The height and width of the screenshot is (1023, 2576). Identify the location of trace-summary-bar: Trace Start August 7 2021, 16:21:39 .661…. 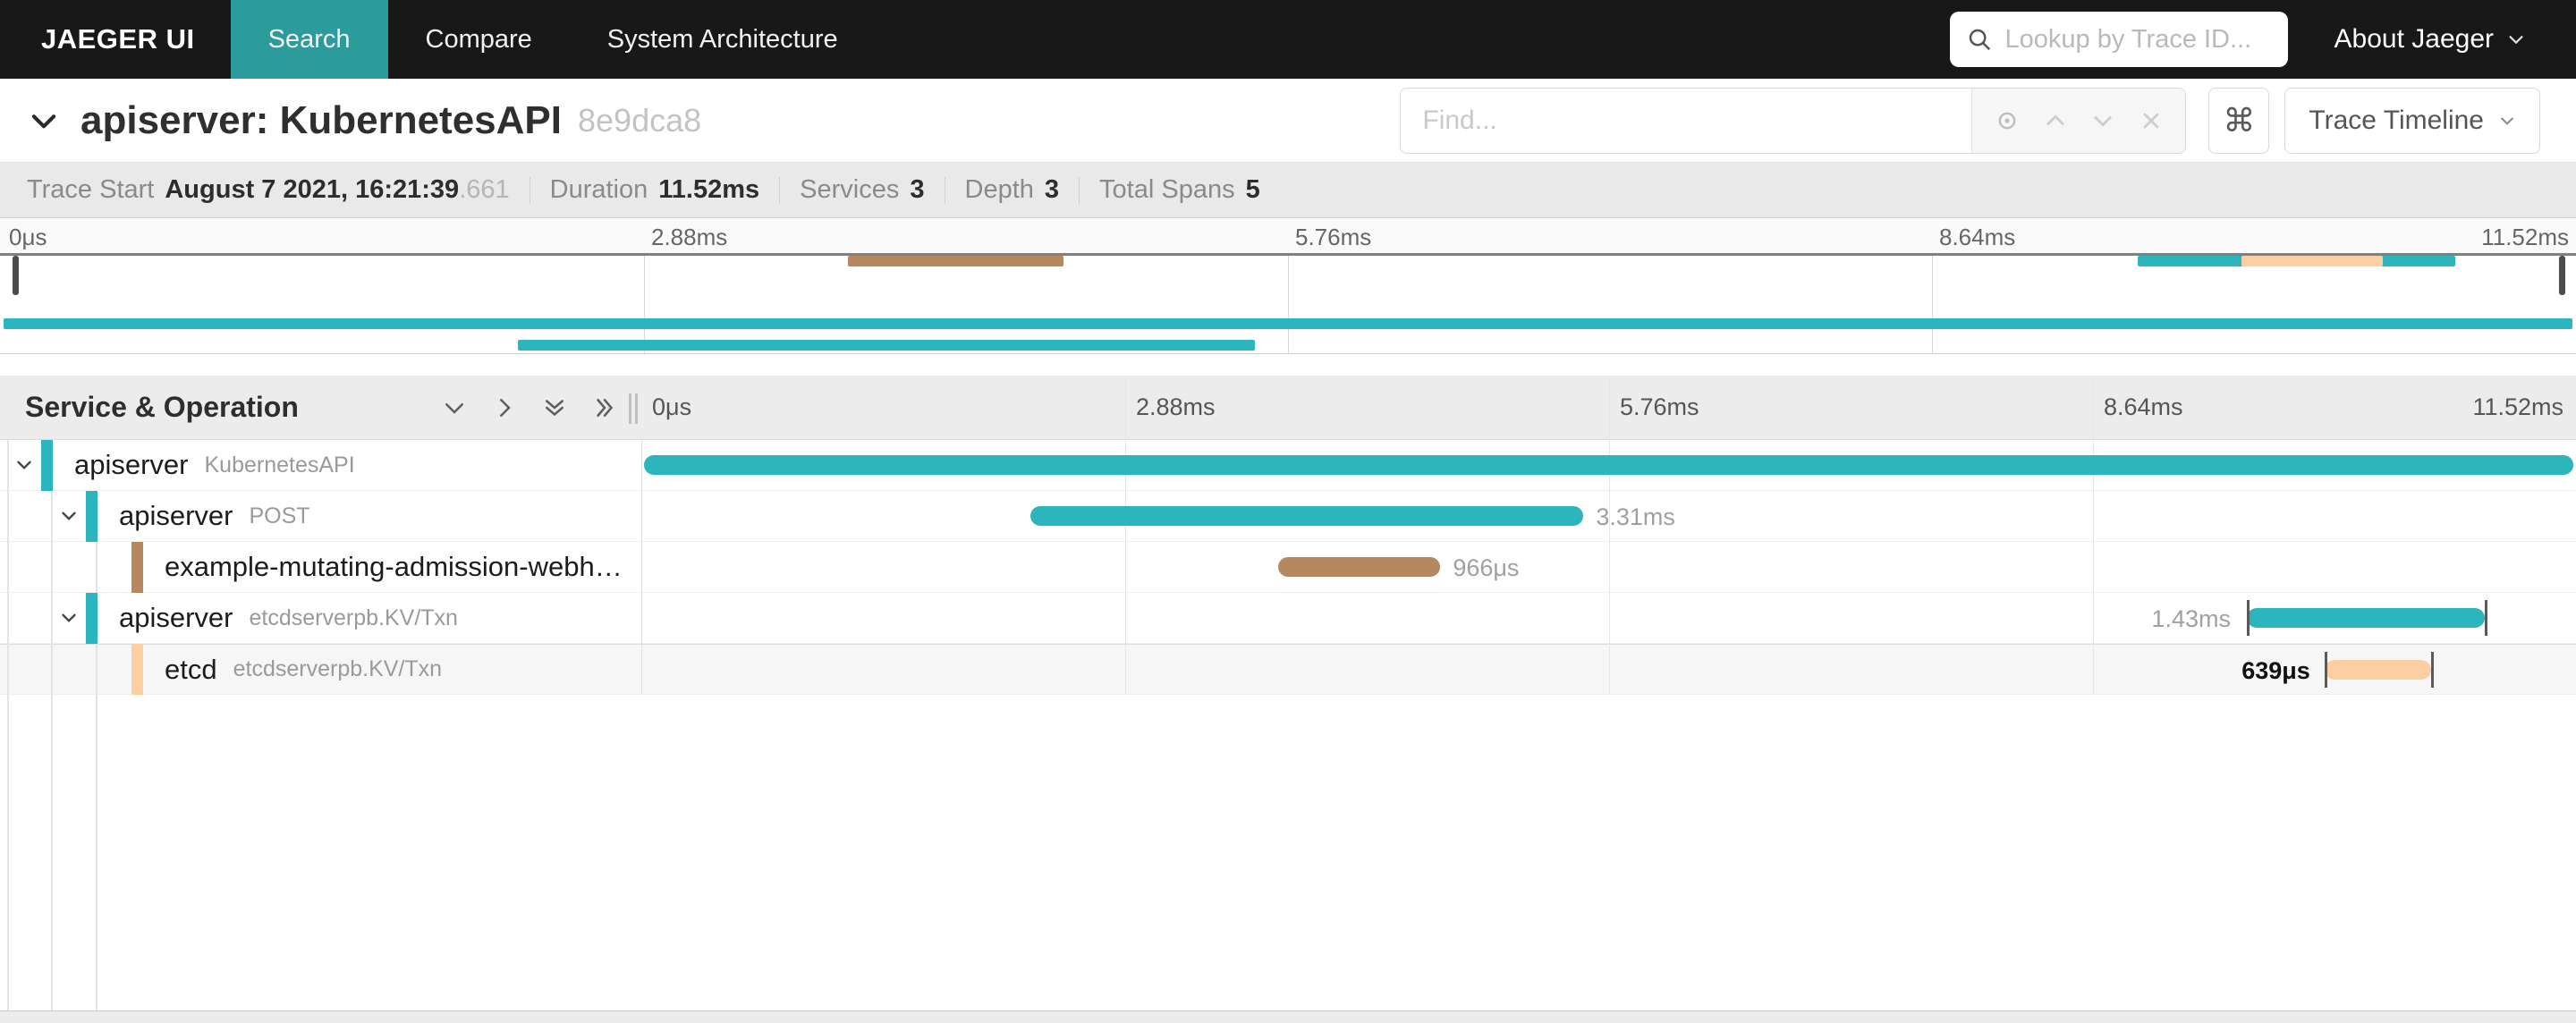
(1288, 190).